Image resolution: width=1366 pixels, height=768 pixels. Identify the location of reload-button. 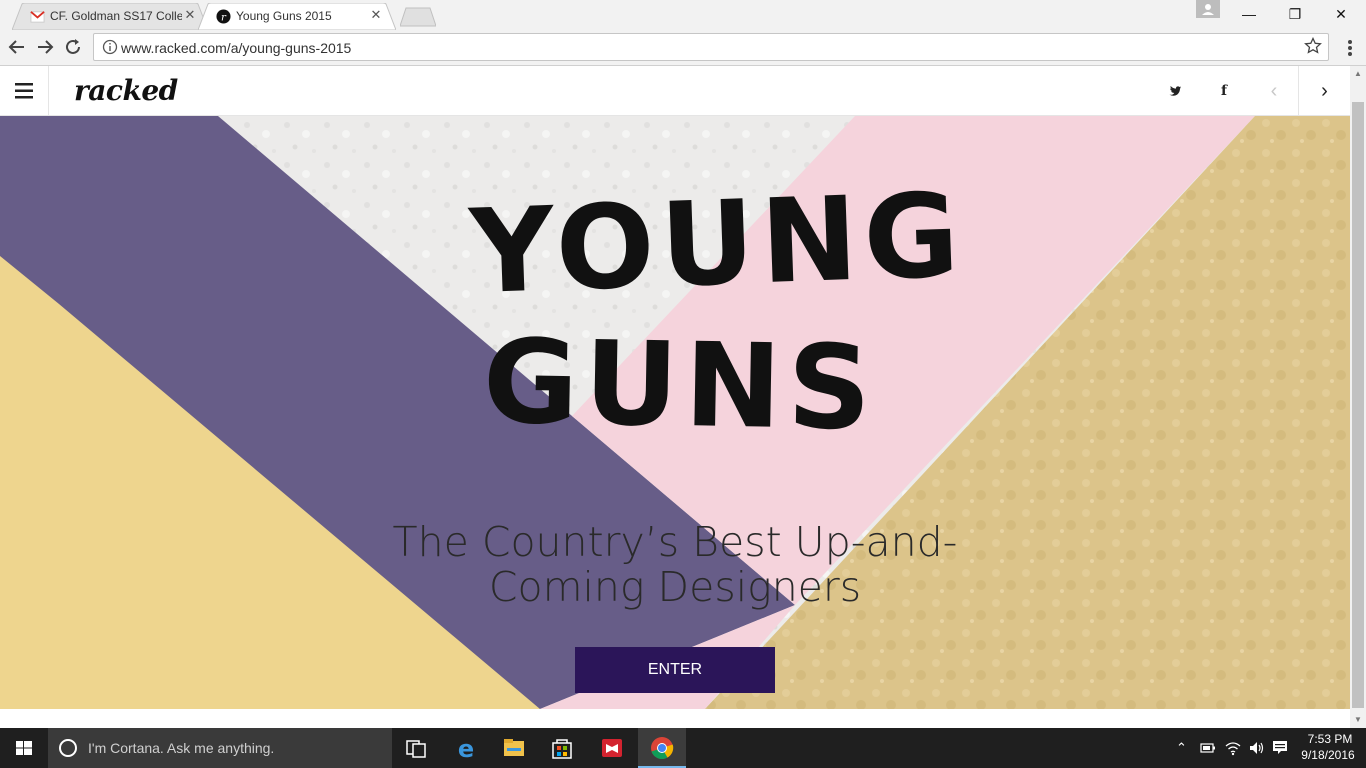
(73, 47).